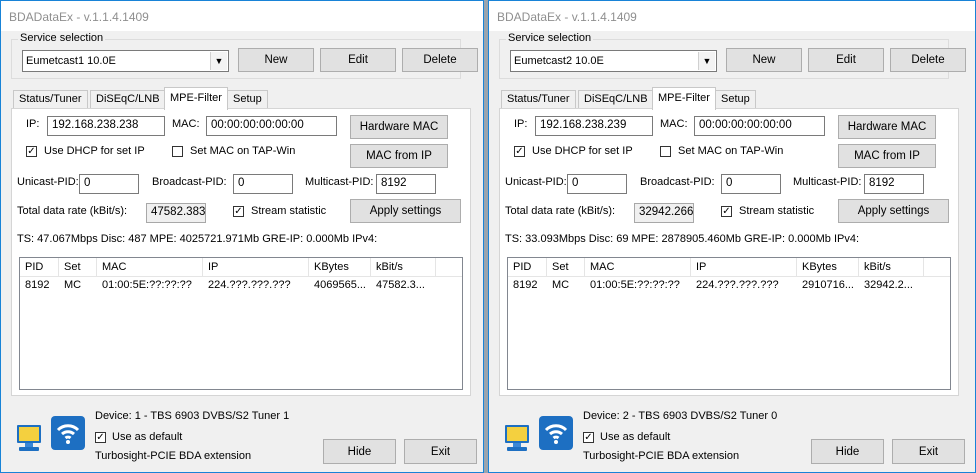 The width and height of the screenshot is (976, 473). What do you see at coordinates (517, 438) in the screenshot?
I see `monitor-icon` at bounding box center [517, 438].